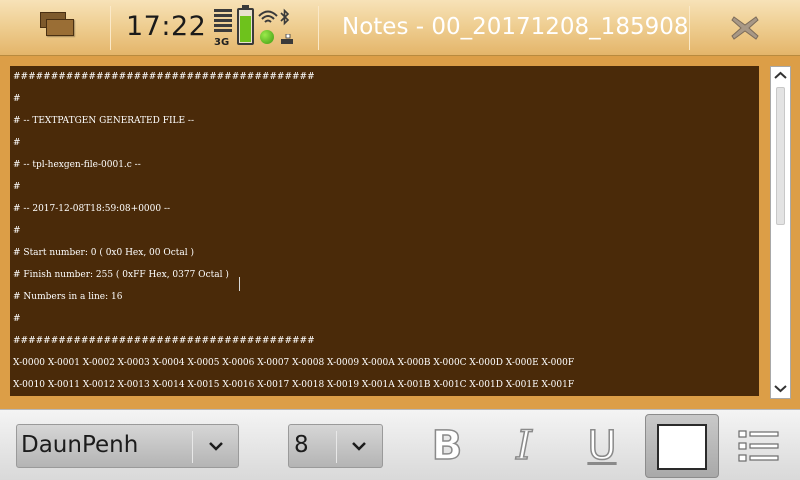  I want to click on note-line: # -- tpl-hexgen-file-0001.c --, so click(77, 165).